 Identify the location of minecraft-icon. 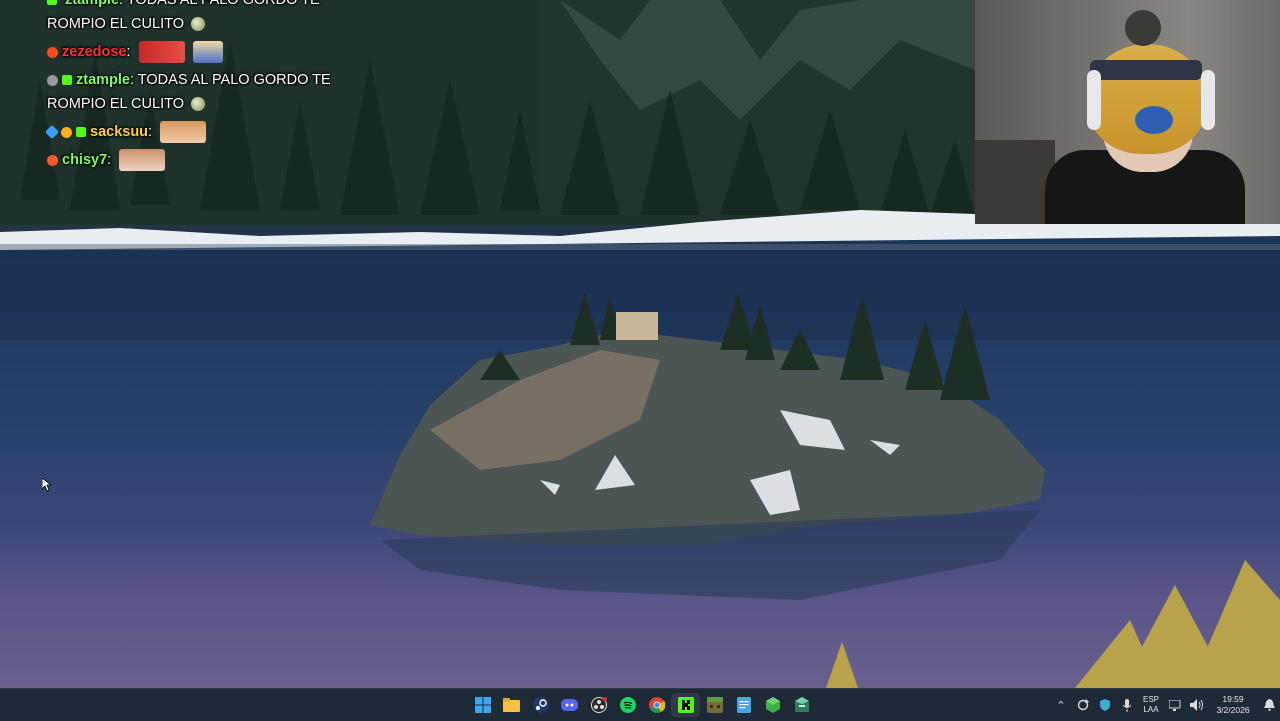
(714, 705).